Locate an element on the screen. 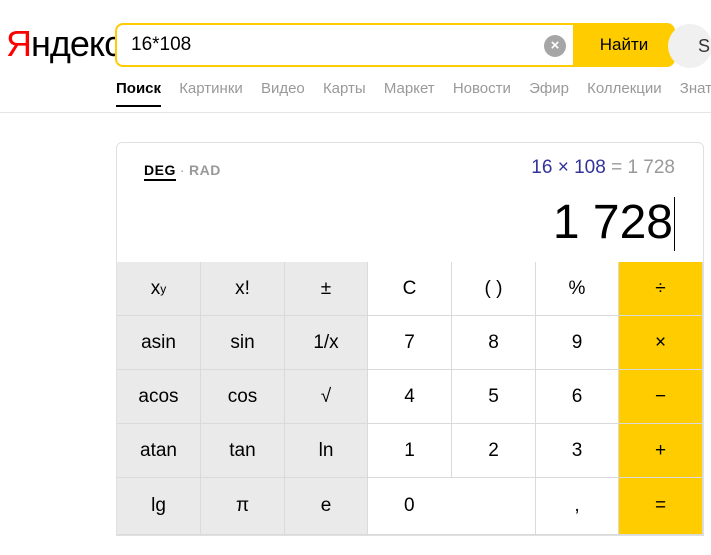 The height and width of the screenshot is (555, 711). tab-efir: Эфир is located at coordinates (549, 93).